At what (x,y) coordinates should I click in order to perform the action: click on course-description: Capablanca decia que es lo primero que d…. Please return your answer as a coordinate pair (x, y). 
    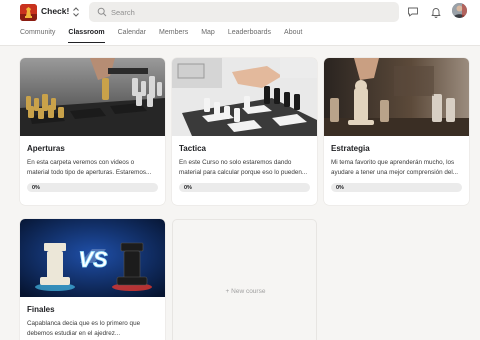
    Looking at the image, I should click on (93, 329).